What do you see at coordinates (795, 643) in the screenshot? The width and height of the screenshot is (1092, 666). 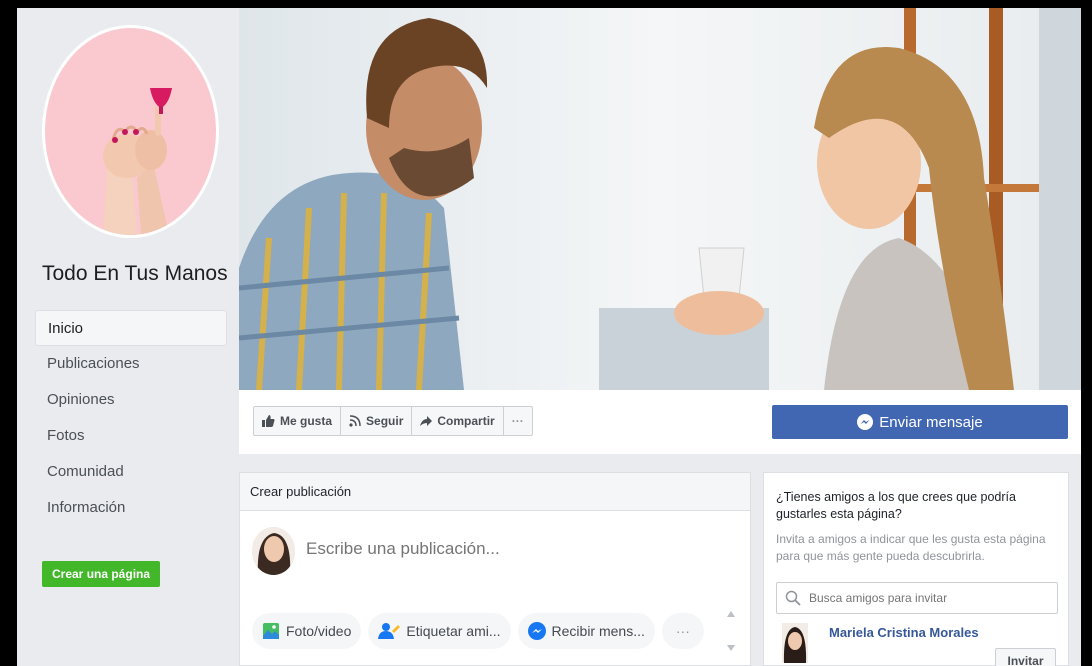 I see `friend-avatar` at bounding box center [795, 643].